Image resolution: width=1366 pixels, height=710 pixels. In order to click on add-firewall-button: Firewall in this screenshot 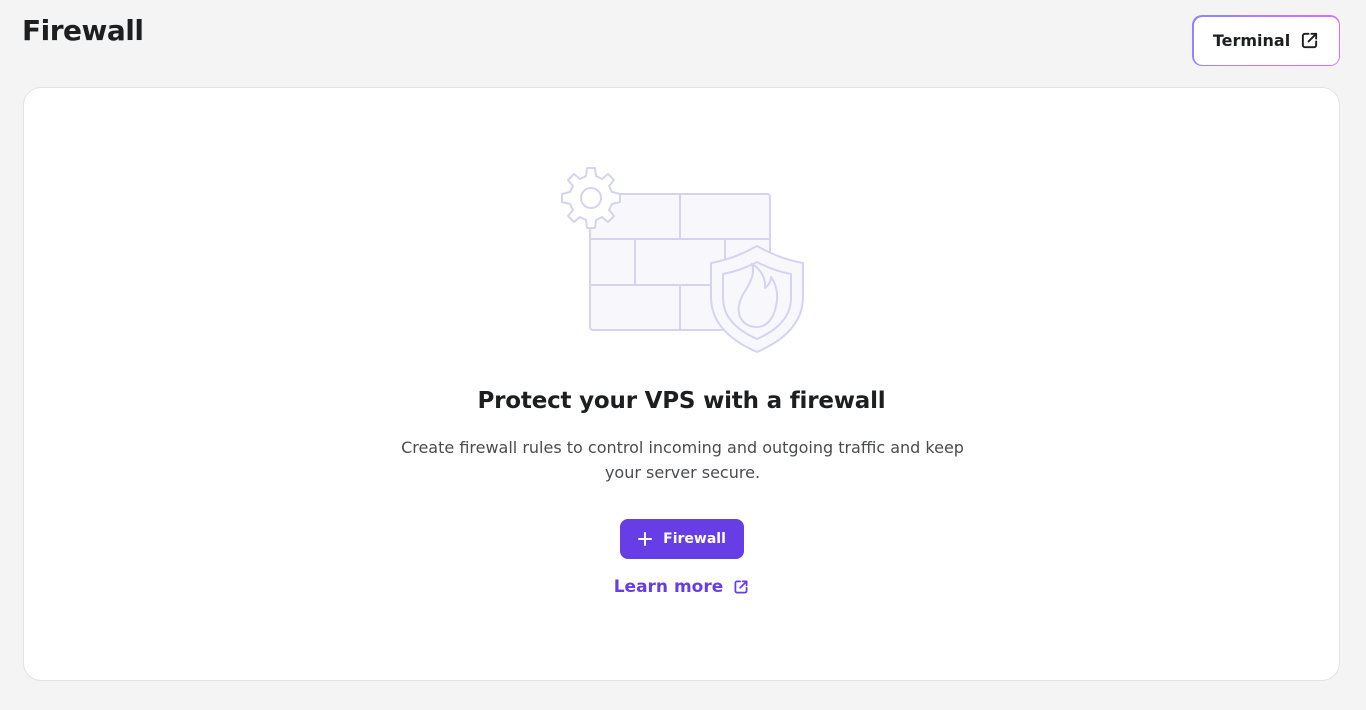, I will do `click(682, 539)`.